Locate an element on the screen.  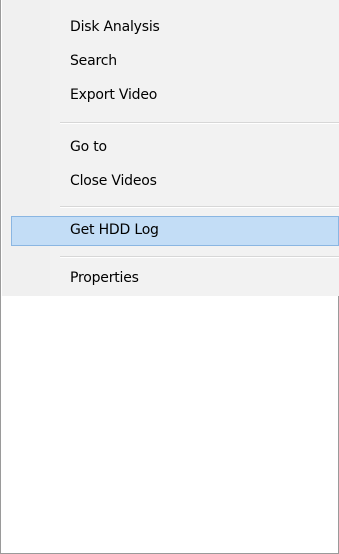
menu-item-label: Properties is located at coordinates (104, 278).